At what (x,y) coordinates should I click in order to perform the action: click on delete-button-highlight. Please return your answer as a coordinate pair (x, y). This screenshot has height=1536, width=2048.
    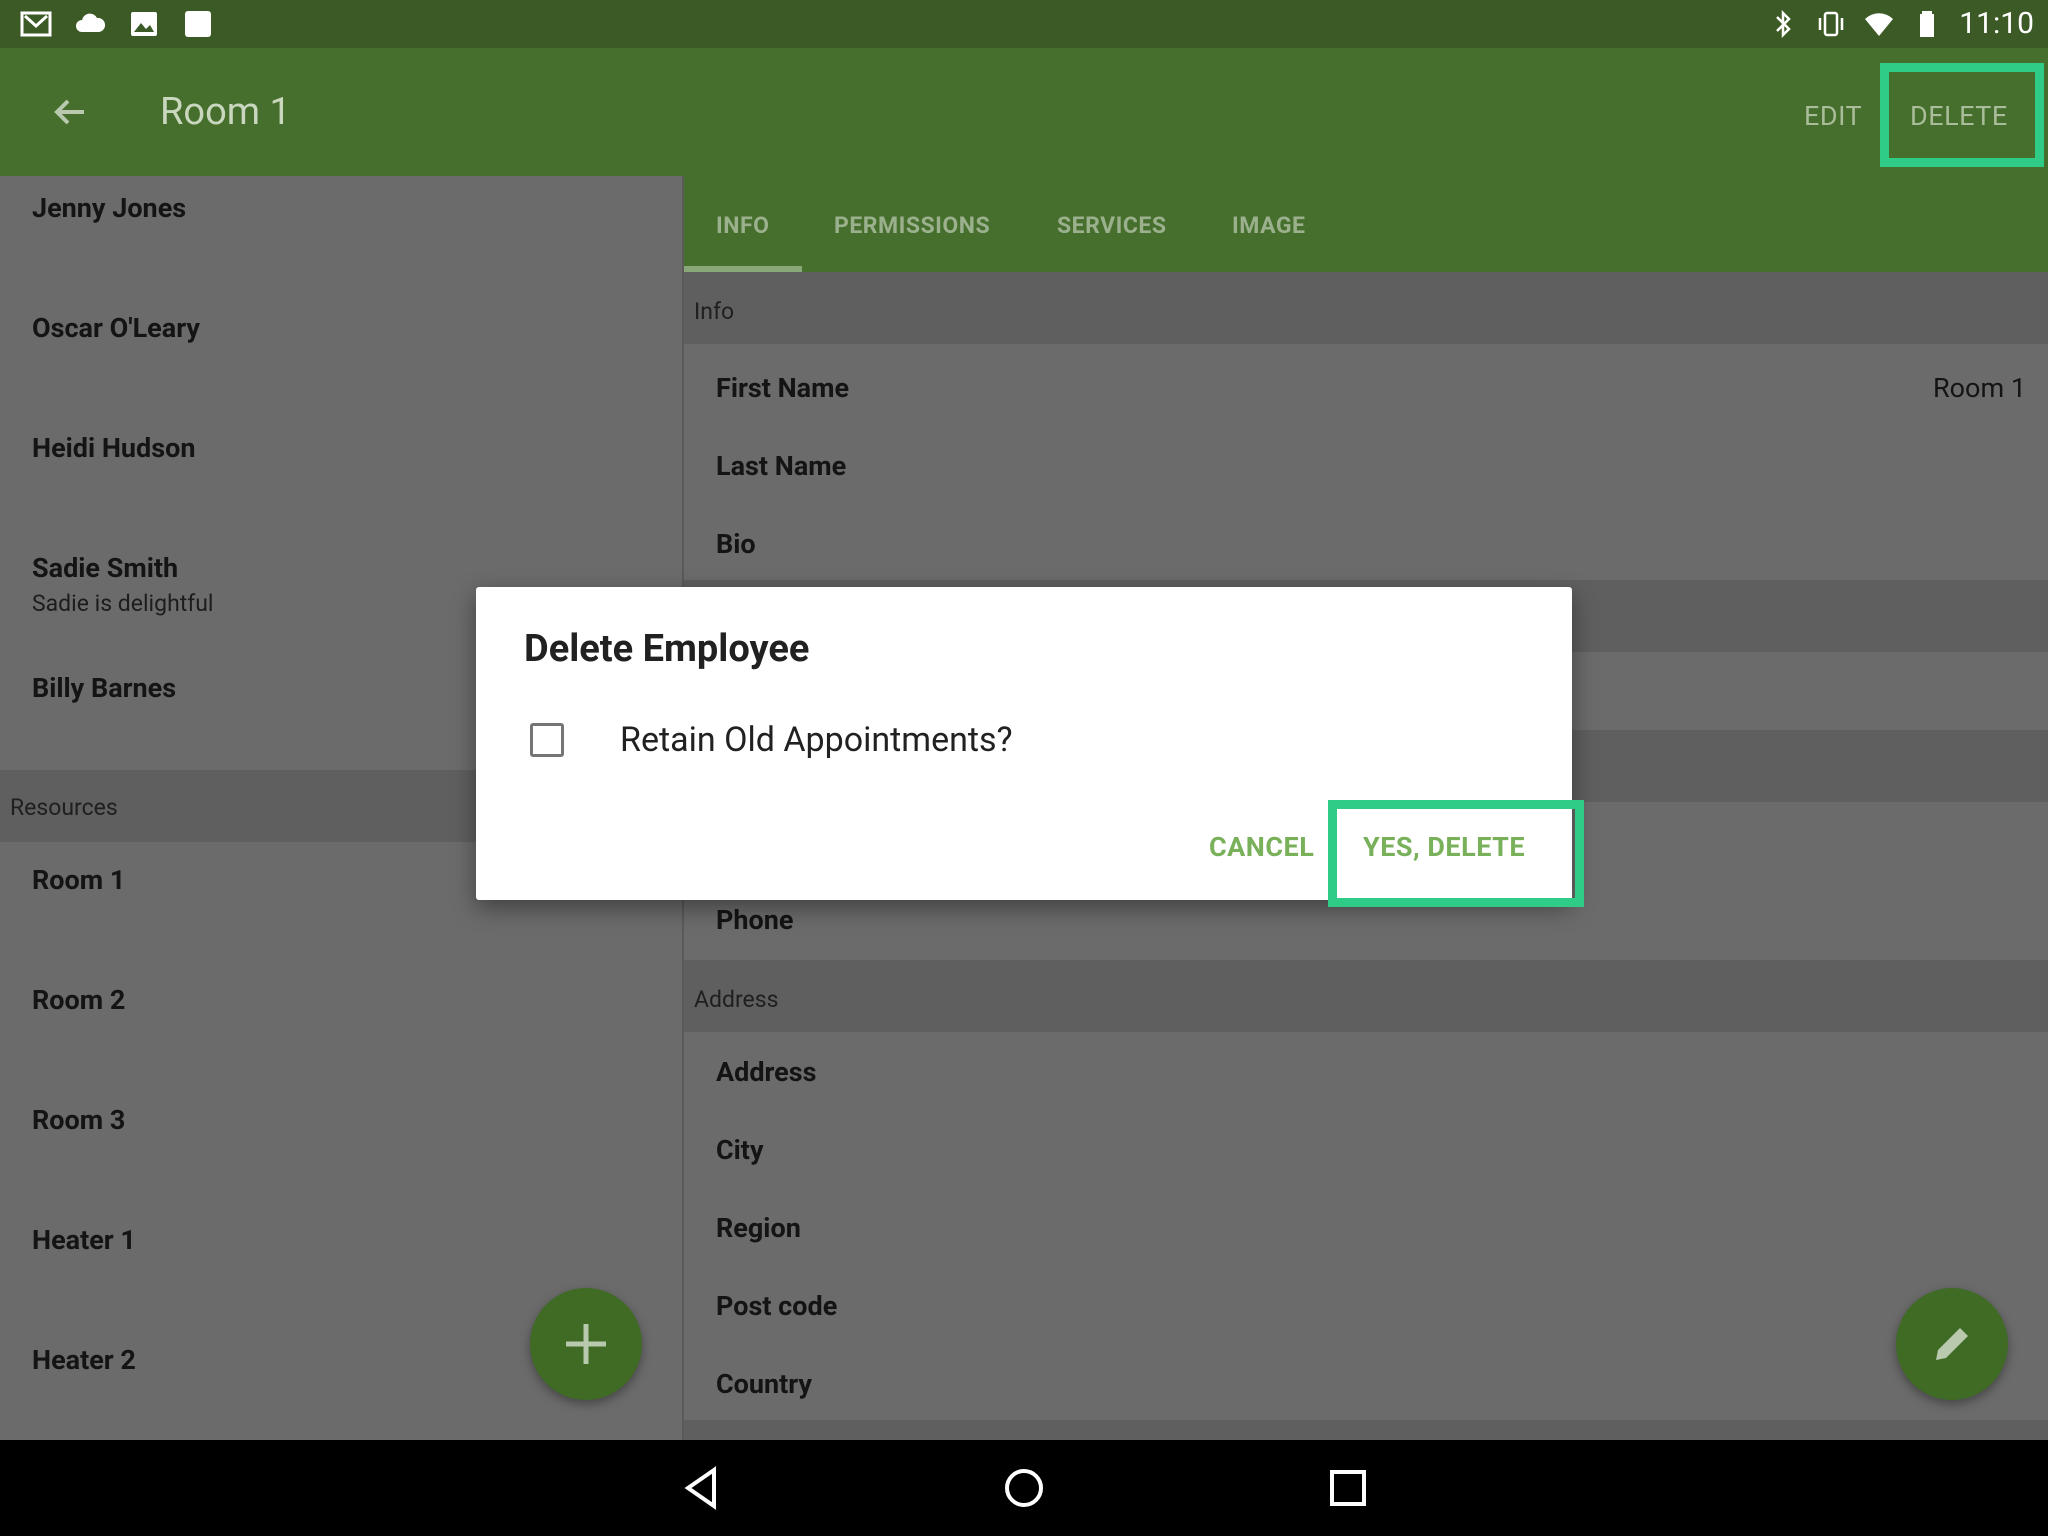
    Looking at the image, I should click on (1962, 115).